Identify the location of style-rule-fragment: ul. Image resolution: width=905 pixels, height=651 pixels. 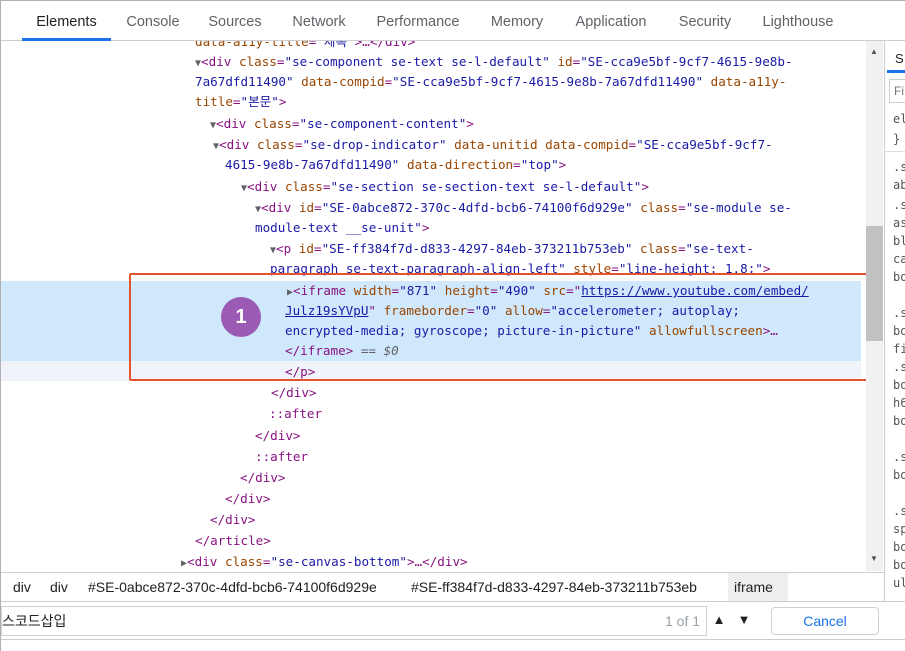
(899, 583).